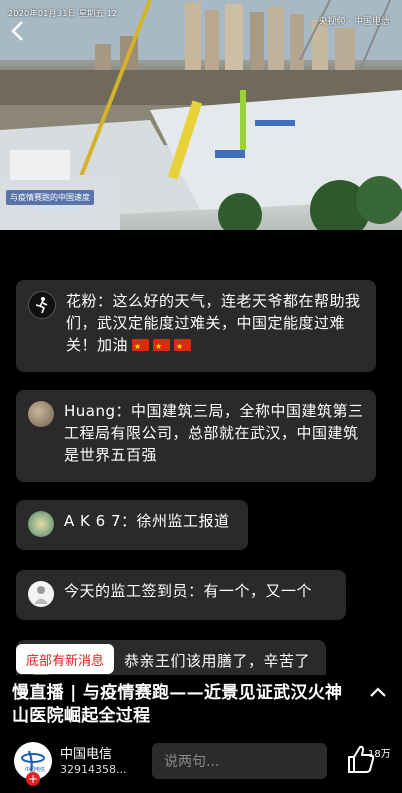  What do you see at coordinates (354, 22) in the screenshot?
I see `broadcaster-logo: 央视频 · 中国电信` at bounding box center [354, 22].